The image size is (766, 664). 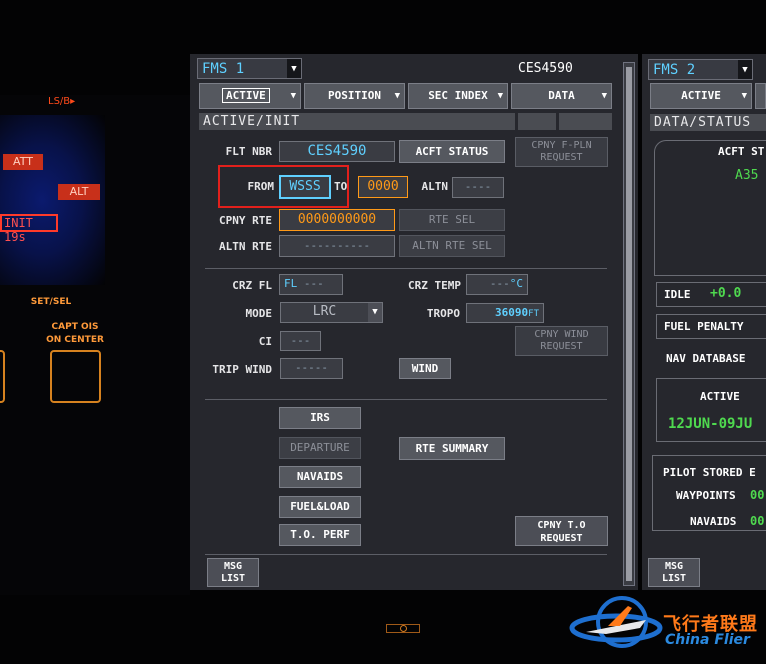 I want to click on cpny-wind-request-button: CPNY WIND REQUEST, so click(x=561, y=341).